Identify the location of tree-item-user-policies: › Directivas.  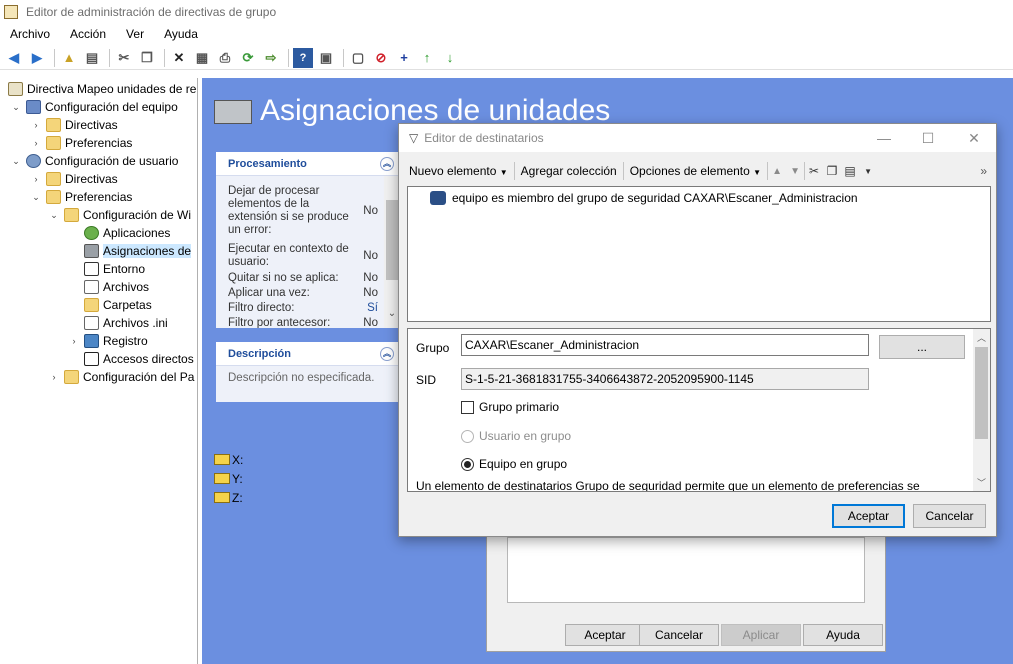
(74, 179).